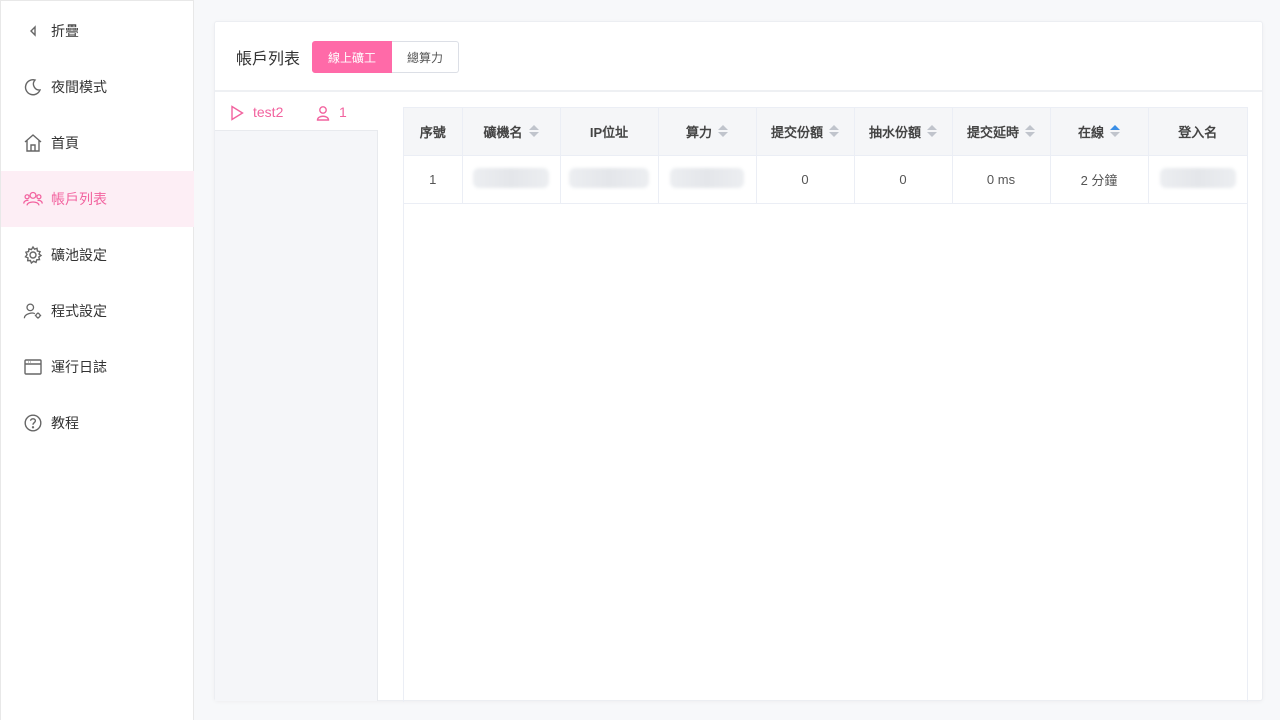 The width and height of the screenshot is (1280, 720). I want to click on sidebar-item-label: 運行日誌, so click(79, 367).